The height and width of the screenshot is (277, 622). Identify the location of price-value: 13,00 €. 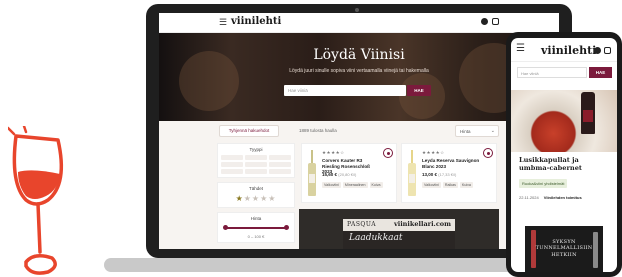
(430, 174).